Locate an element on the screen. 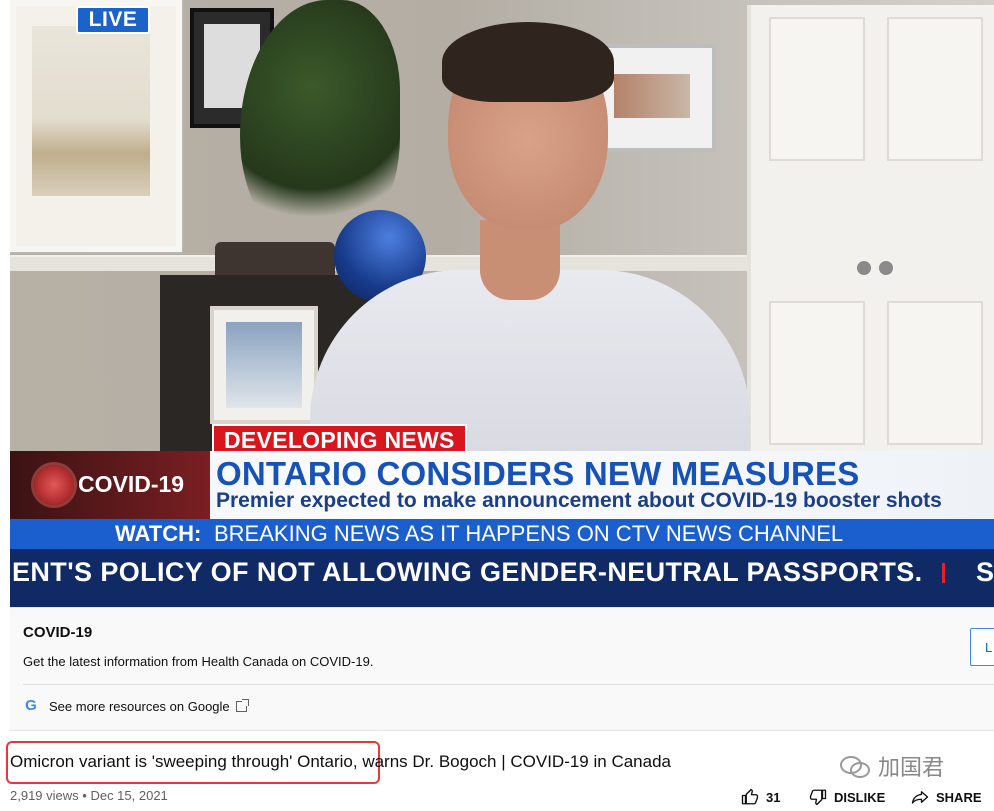 The image size is (994, 811). watermark-text: 加国君 is located at coordinates (911, 767).